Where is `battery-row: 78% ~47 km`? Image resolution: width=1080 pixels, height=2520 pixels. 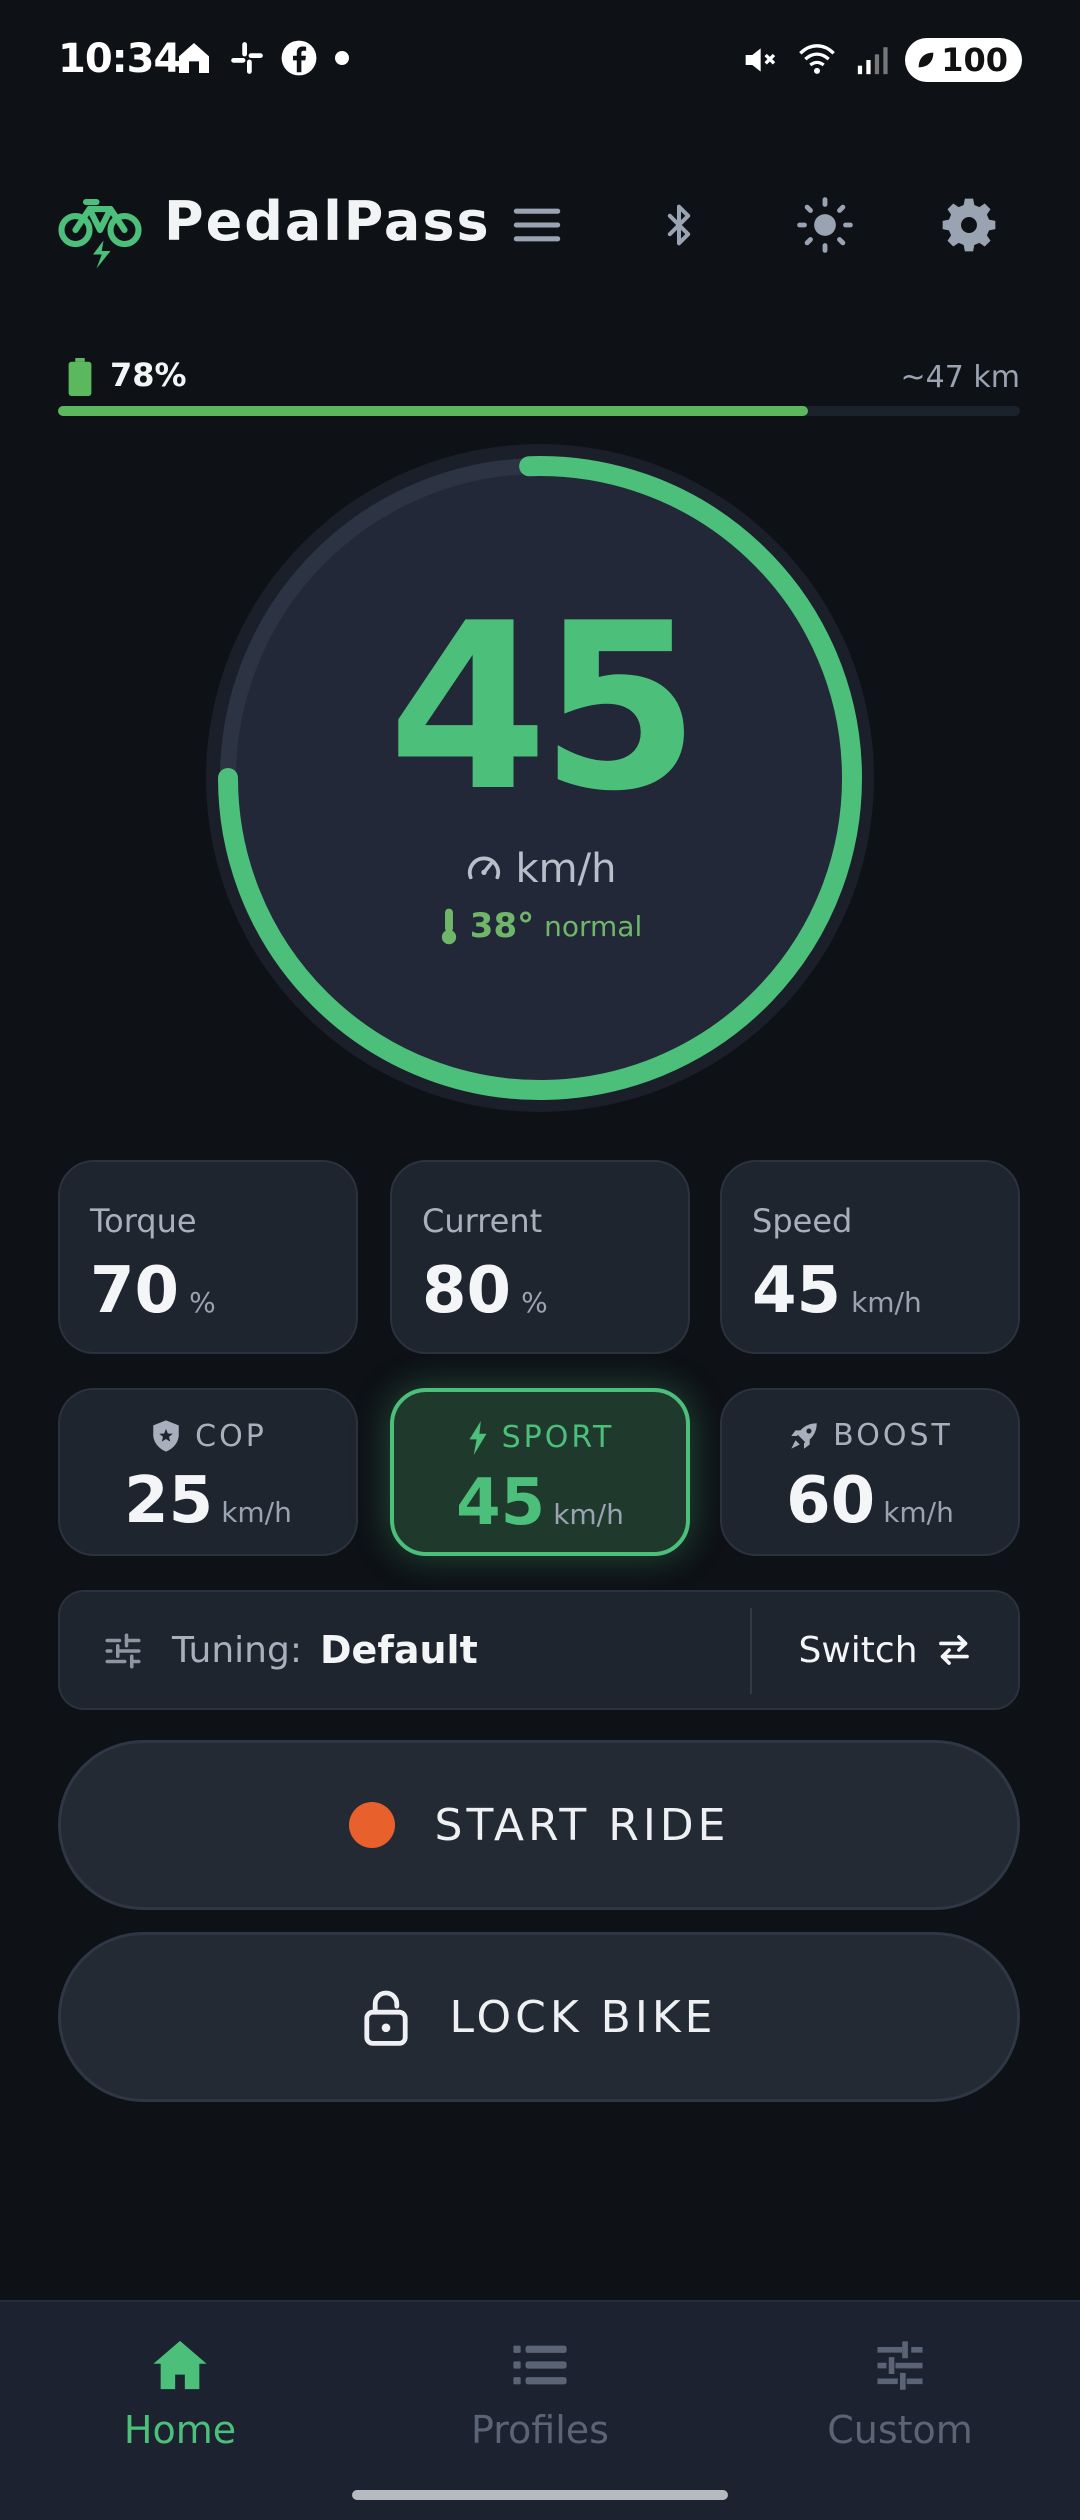 battery-row: 78% ~47 km is located at coordinates (539, 387).